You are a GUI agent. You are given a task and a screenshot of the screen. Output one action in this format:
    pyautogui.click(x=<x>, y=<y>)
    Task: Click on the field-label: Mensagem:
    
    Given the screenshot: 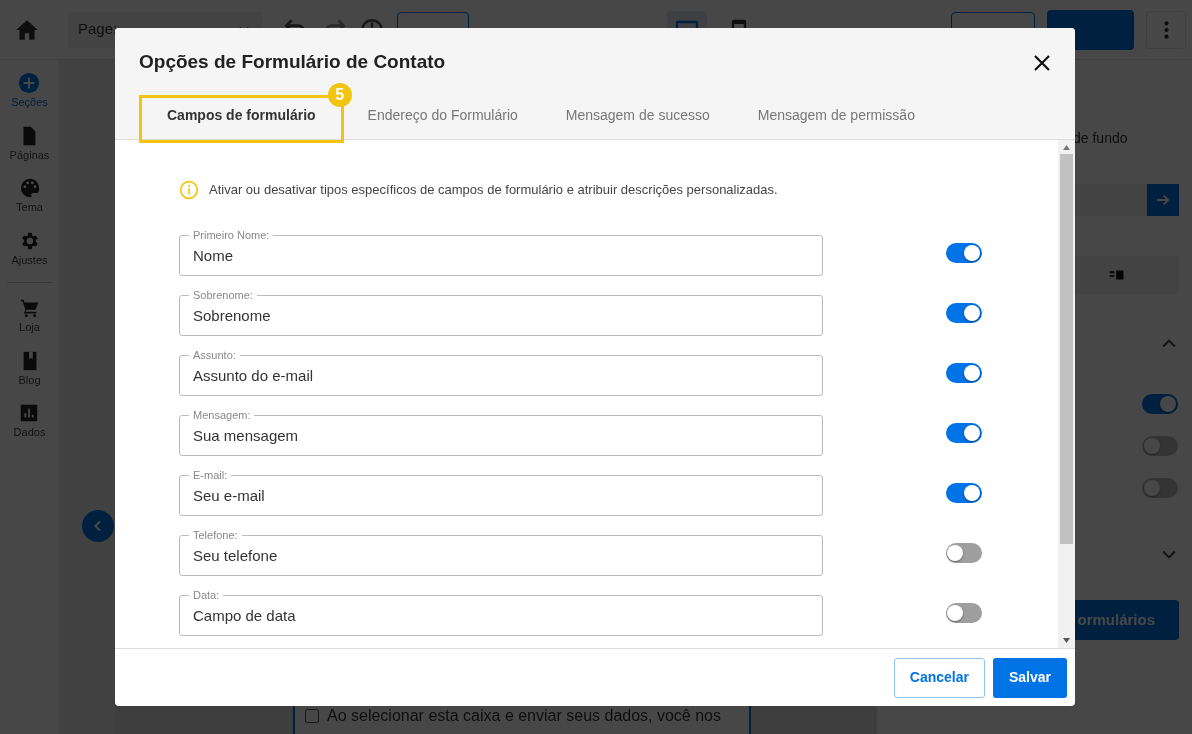 What is the action you would take?
    pyautogui.click(x=222, y=415)
    